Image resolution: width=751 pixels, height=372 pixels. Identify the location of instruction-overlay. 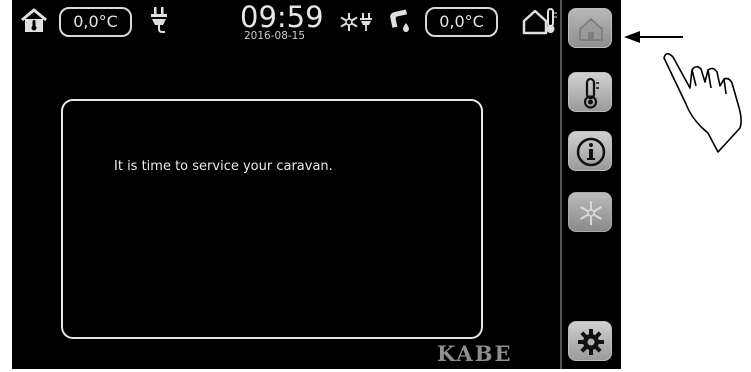
(683, 92).